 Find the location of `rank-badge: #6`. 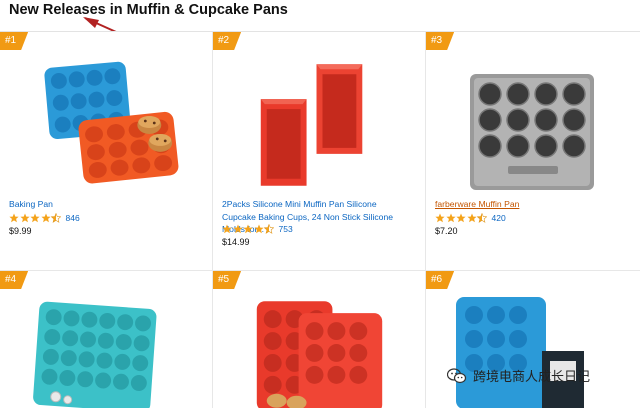

rank-badge: #6 is located at coordinates (440, 280).